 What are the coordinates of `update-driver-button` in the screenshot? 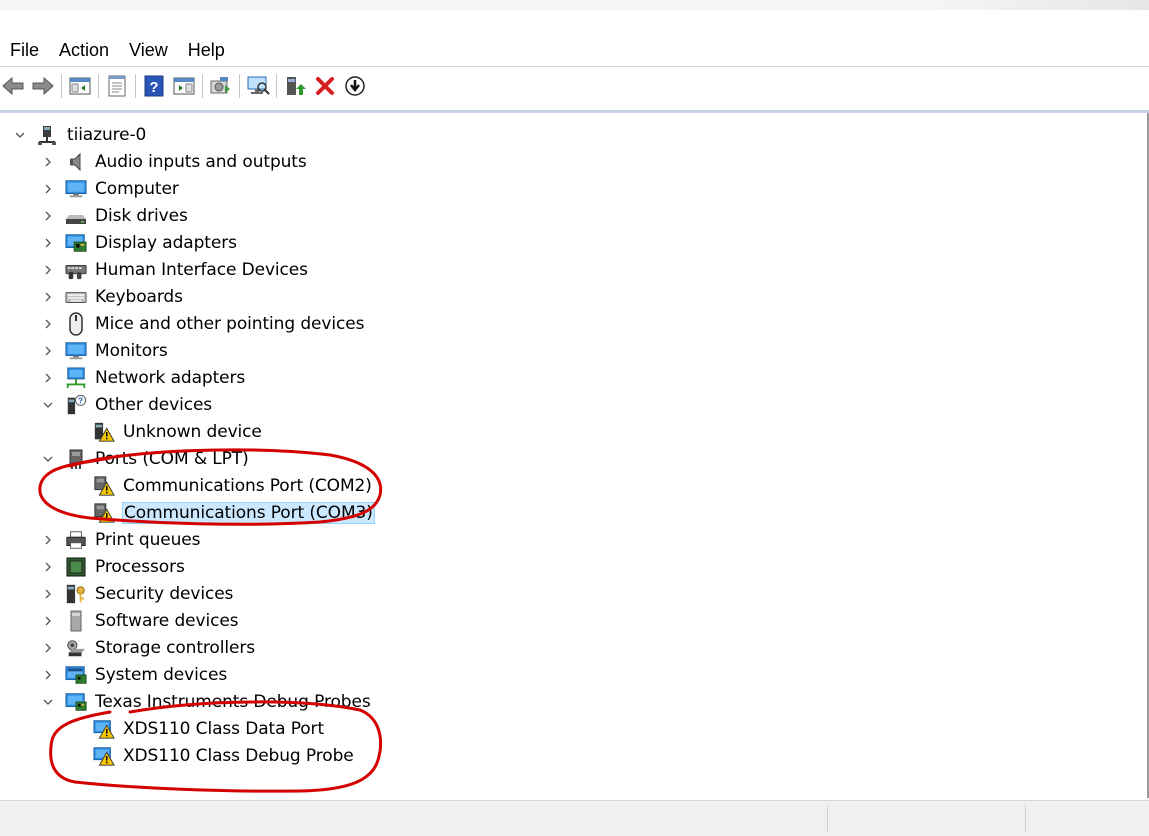 It's located at (221, 86).